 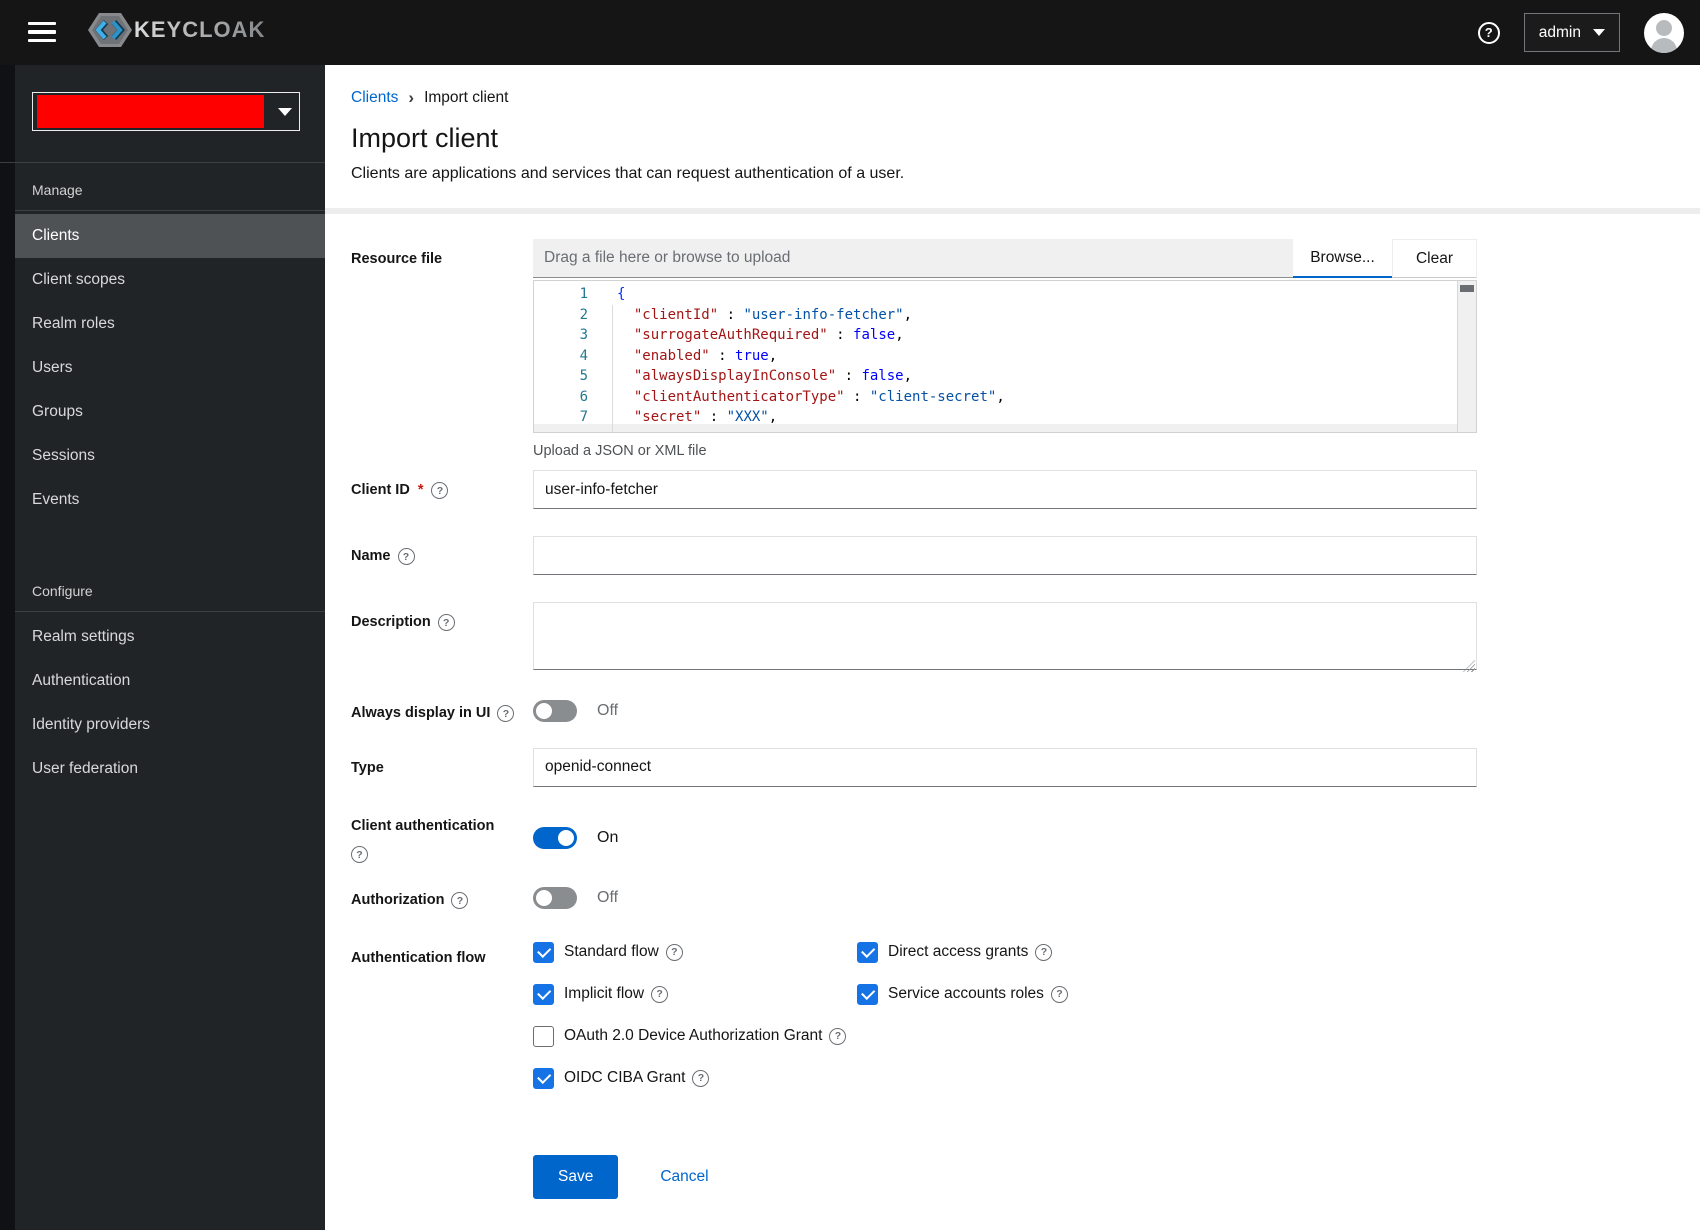 What do you see at coordinates (1005, 489) in the screenshot?
I see `client-id-input` at bounding box center [1005, 489].